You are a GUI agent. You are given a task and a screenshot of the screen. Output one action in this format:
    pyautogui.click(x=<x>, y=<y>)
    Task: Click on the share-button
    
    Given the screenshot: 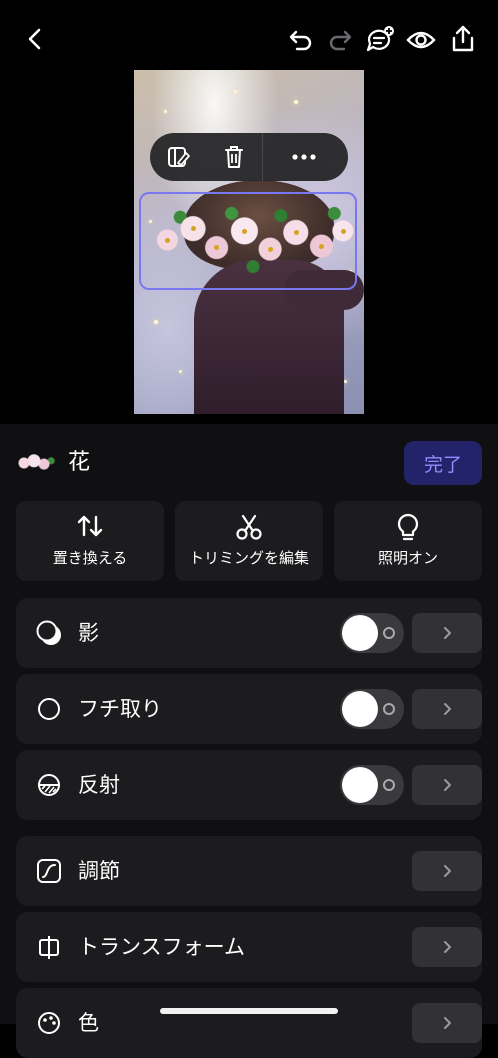 What is the action you would take?
    pyautogui.click(x=463, y=39)
    